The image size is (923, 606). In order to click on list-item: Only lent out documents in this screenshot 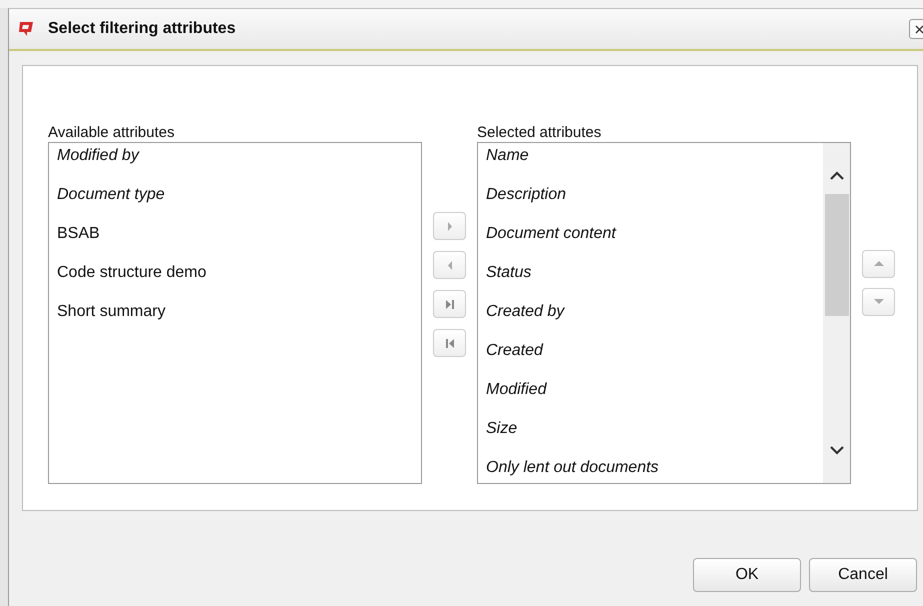, I will do `click(650, 471)`.